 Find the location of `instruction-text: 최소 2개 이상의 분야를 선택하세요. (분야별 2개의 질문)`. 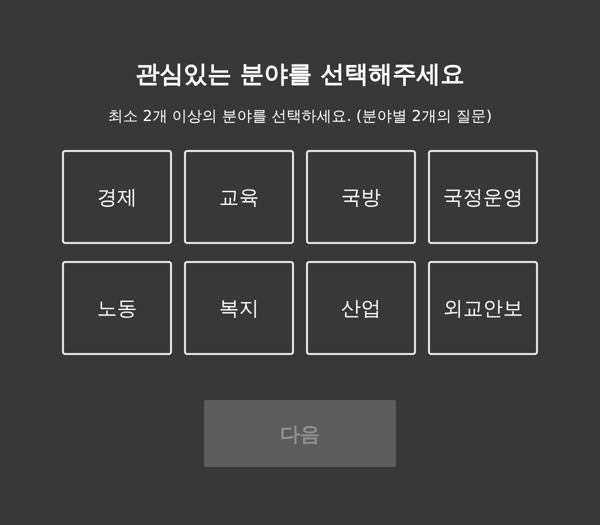

instruction-text: 최소 2개 이상의 분야를 선택하세요. (분야별 2개의 질문) is located at coordinates (300, 116).